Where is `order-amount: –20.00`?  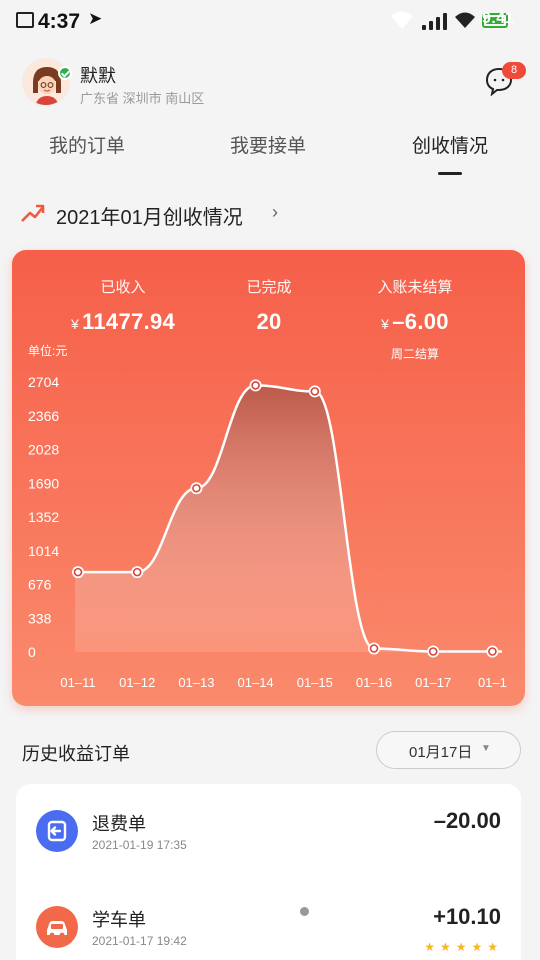 order-amount: –20.00 is located at coordinates (467, 820).